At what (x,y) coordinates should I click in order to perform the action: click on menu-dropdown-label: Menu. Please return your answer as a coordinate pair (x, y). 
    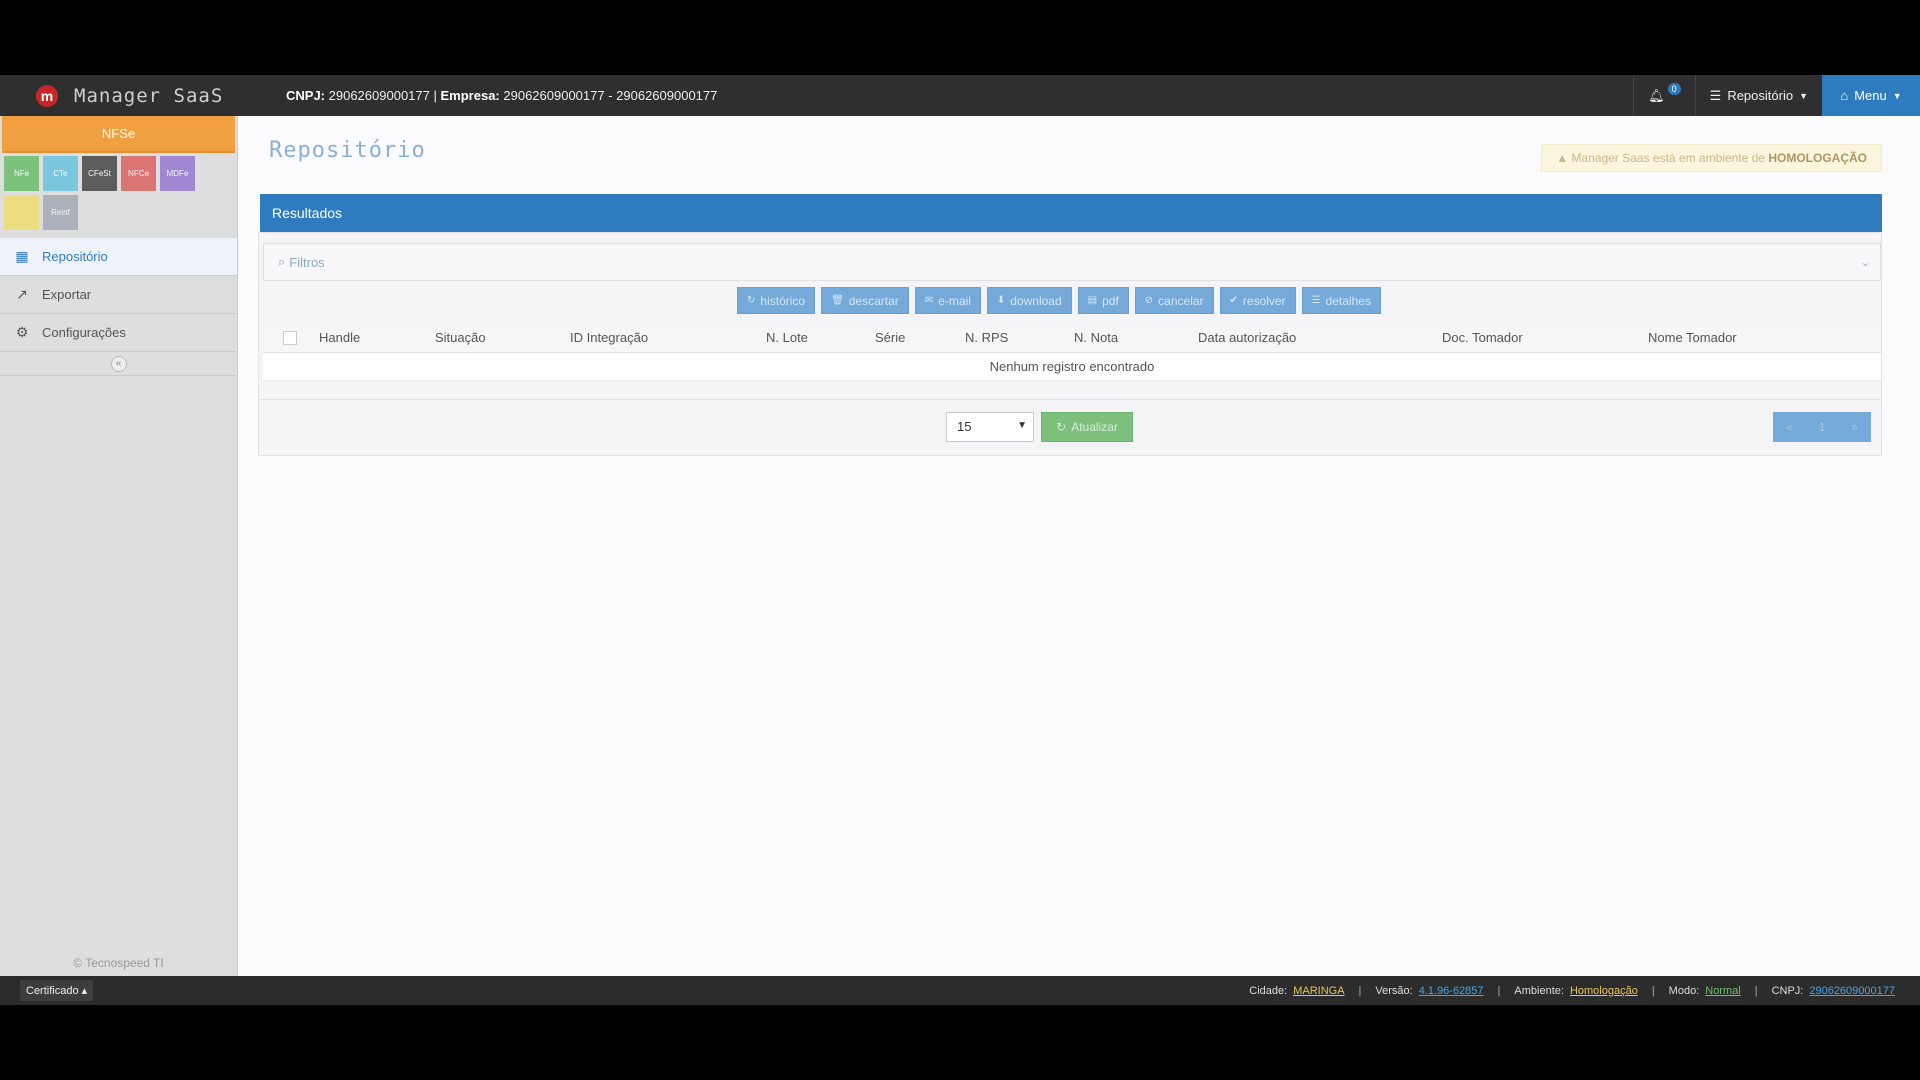
    Looking at the image, I should click on (1870, 95).